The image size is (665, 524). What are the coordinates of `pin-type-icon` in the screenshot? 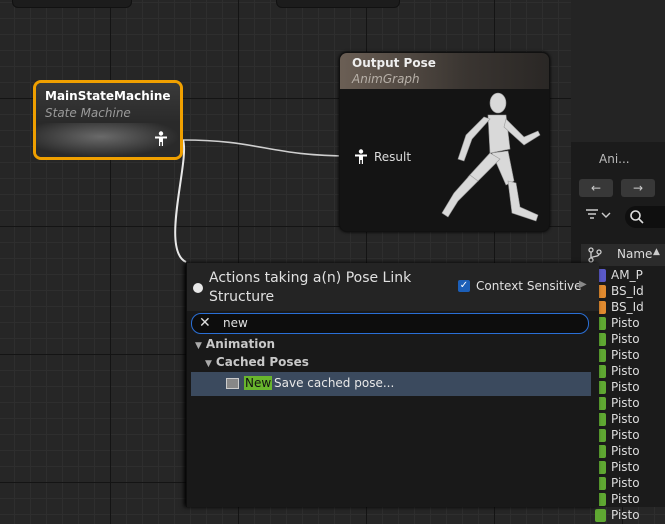 It's located at (198, 288).